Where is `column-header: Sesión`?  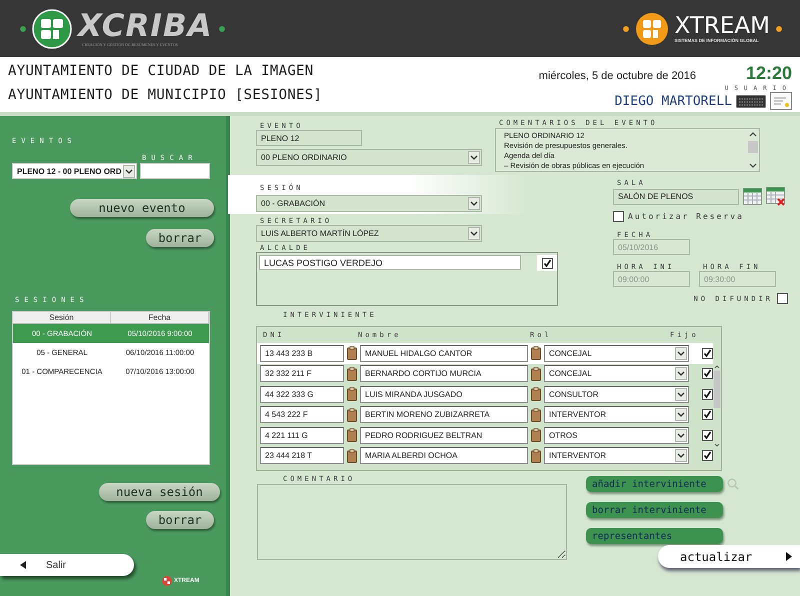
column-header: Sesión is located at coordinates (62, 317).